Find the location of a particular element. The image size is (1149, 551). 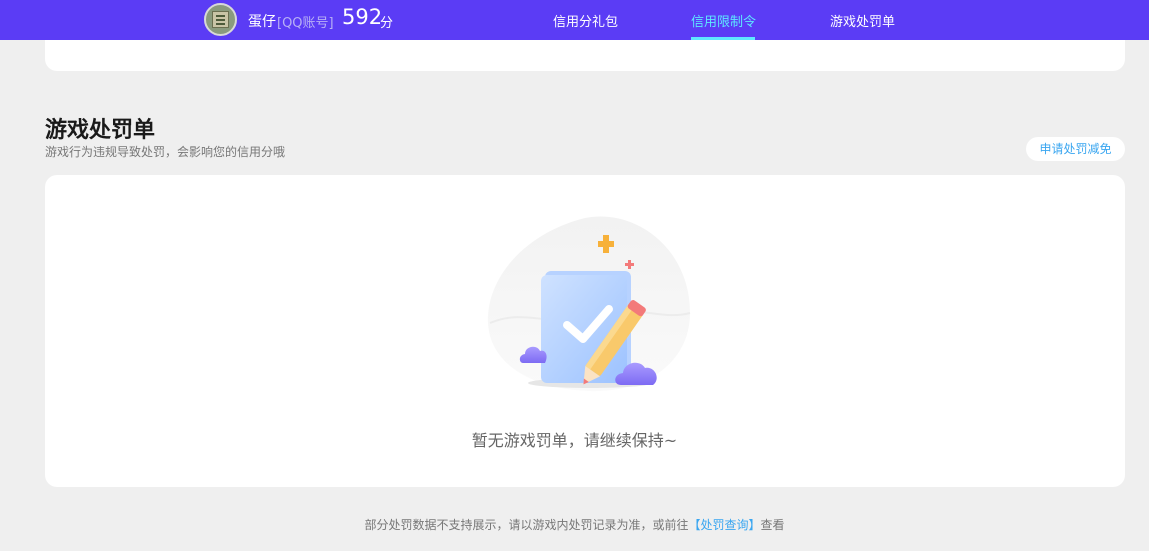

account-type-label: [QQ账号] is located at coordinates (305, 23).